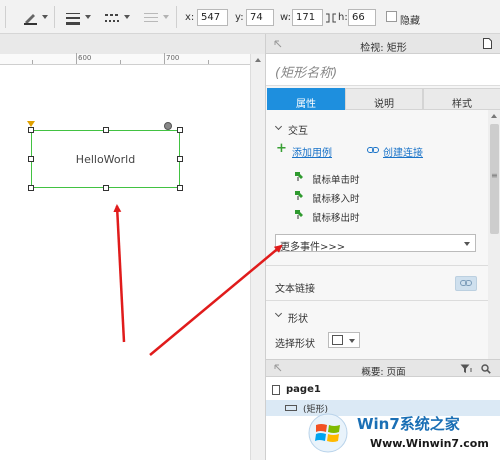 The width and height of the screenshot is (500, 460). Describe the element at coordinates (461, 99) in the screenshot. I see `tab-style: 样式` at that location.